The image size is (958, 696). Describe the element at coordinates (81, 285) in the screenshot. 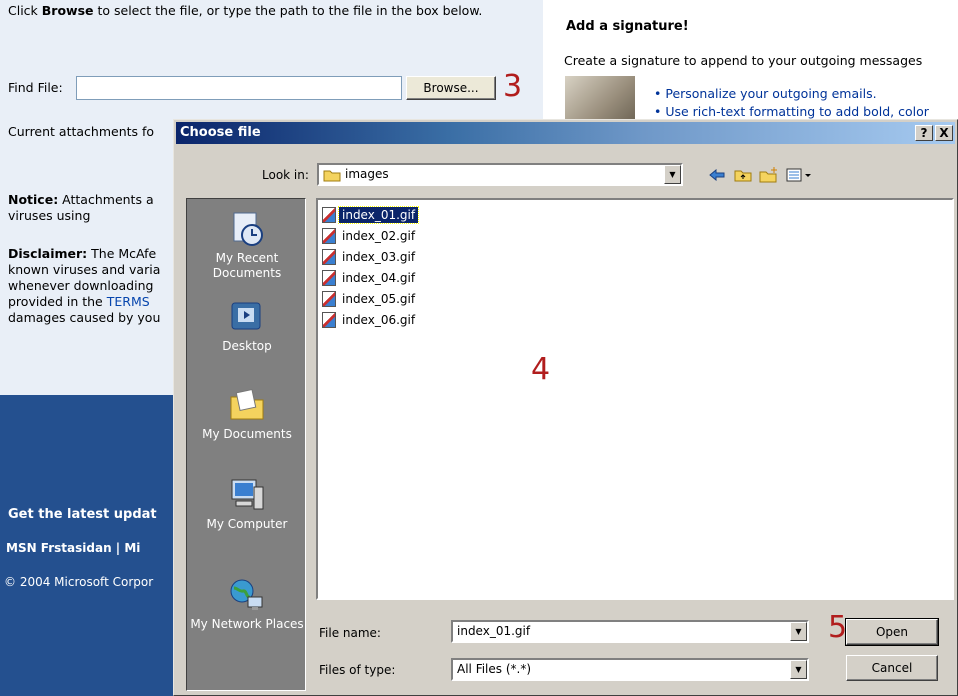

I see `disclaimer-line3: whenever downloading` at that location.